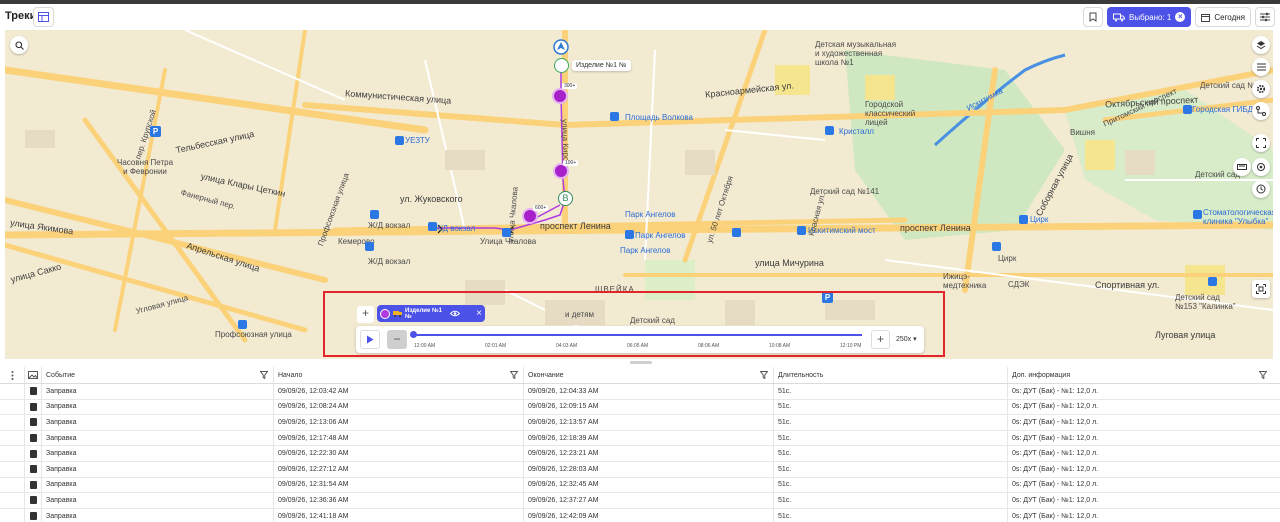 The height and width of the screenshot is (522, 1280). Describe the element at coordinates (935, 228) in the screenshot. I see `street-label: проспект Ленина` at that location.